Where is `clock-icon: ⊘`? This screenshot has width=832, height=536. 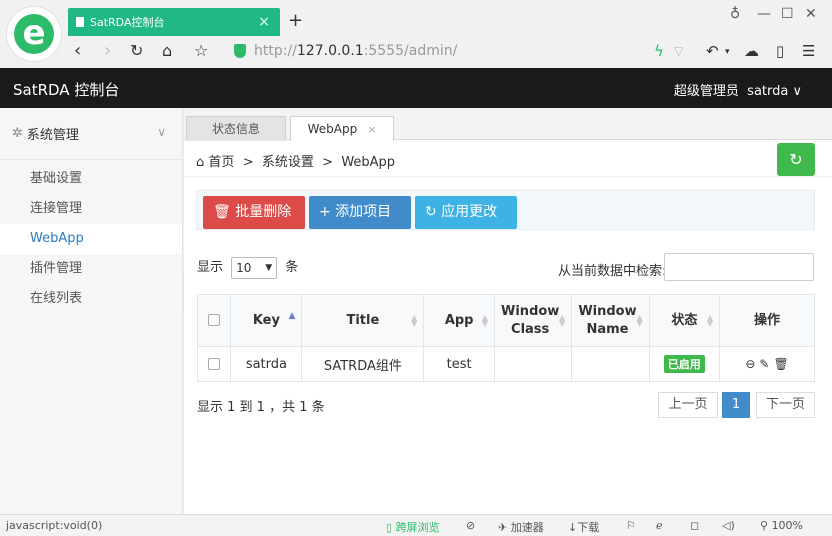 clock-icon: ⊘ is located at coordinates (470, 525).